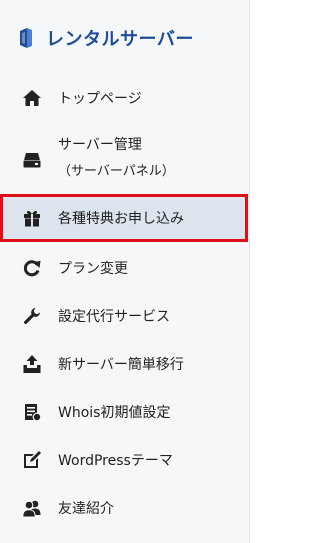  What do you see at coordinates (116, 156) in the screenshot?
I see `sidebar-item-text: サーバー管理 （サーバーパネル）` at bounding box center [116, 156].